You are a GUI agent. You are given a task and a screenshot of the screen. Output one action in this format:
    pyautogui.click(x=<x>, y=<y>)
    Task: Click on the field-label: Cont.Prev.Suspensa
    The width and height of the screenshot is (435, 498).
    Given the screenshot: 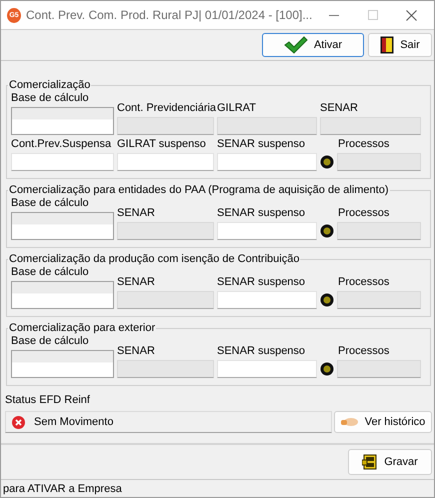 What is the action you would take?
    pyautogui.click(x=61, y=144)
    